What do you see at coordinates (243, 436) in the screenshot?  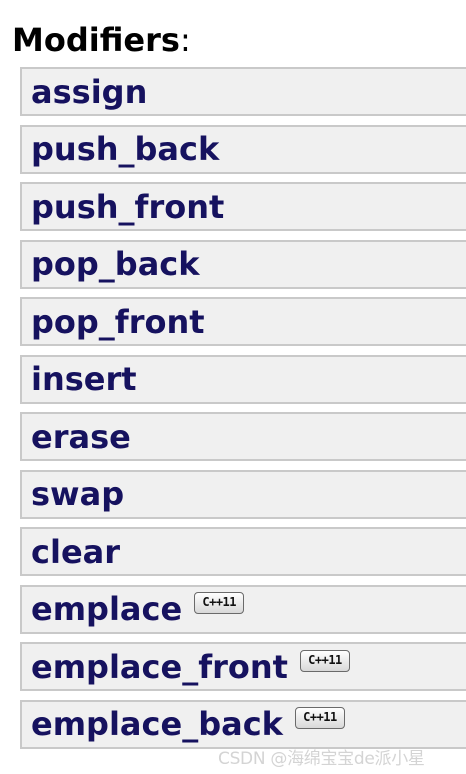 I see `member-link-erase: erase` at bounding box center [243, 436].